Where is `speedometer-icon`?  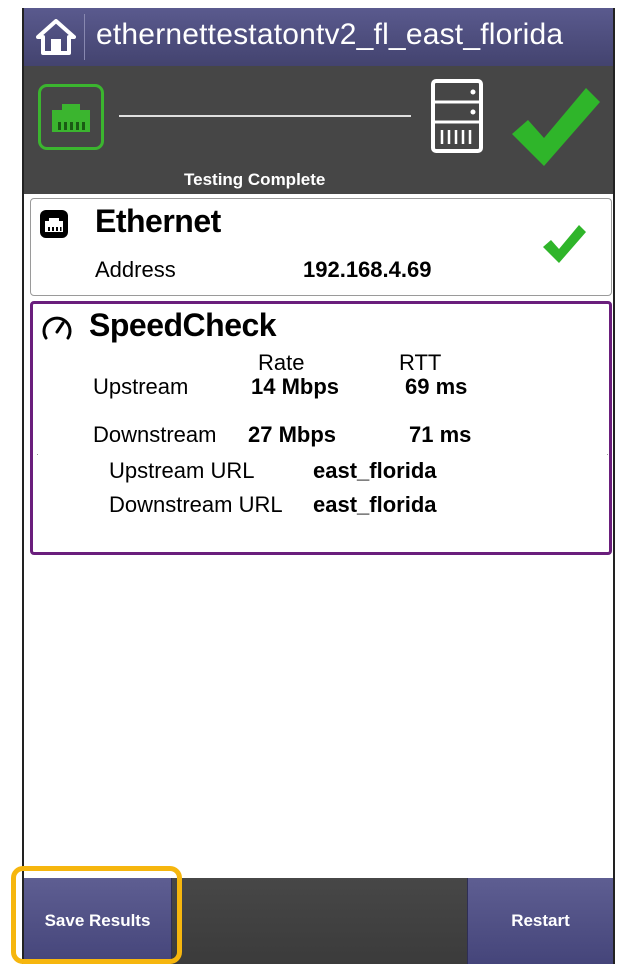
speedometer-icon is located at coordinates (57, 328).